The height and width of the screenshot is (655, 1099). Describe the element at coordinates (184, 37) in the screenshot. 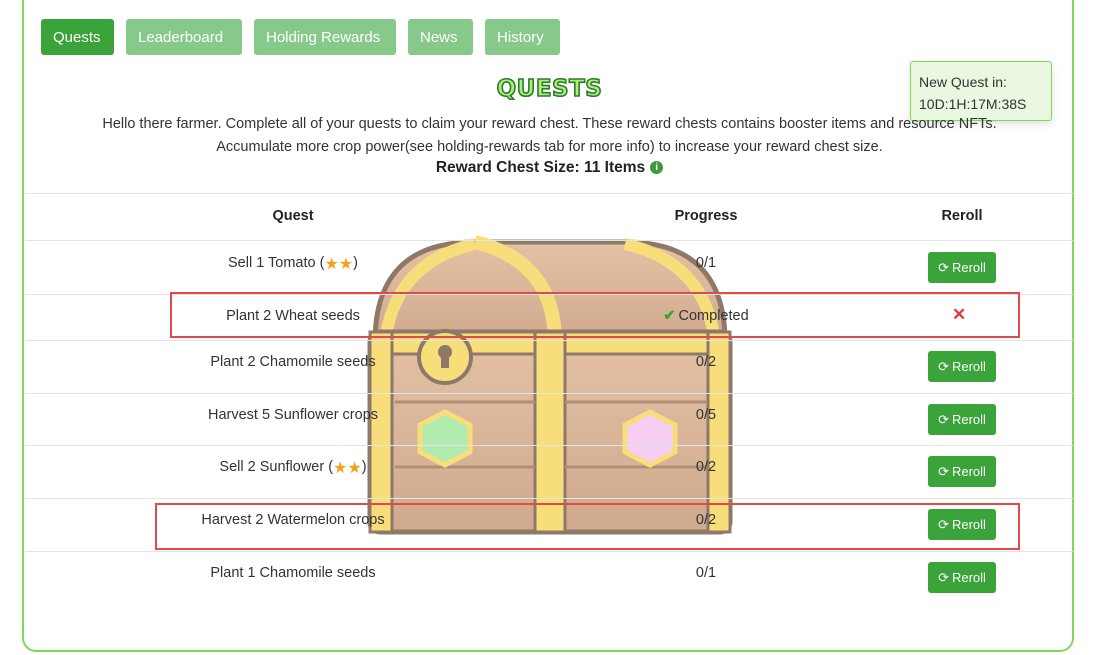

I see `tab-leaderboard: Leaderboard` at that location.